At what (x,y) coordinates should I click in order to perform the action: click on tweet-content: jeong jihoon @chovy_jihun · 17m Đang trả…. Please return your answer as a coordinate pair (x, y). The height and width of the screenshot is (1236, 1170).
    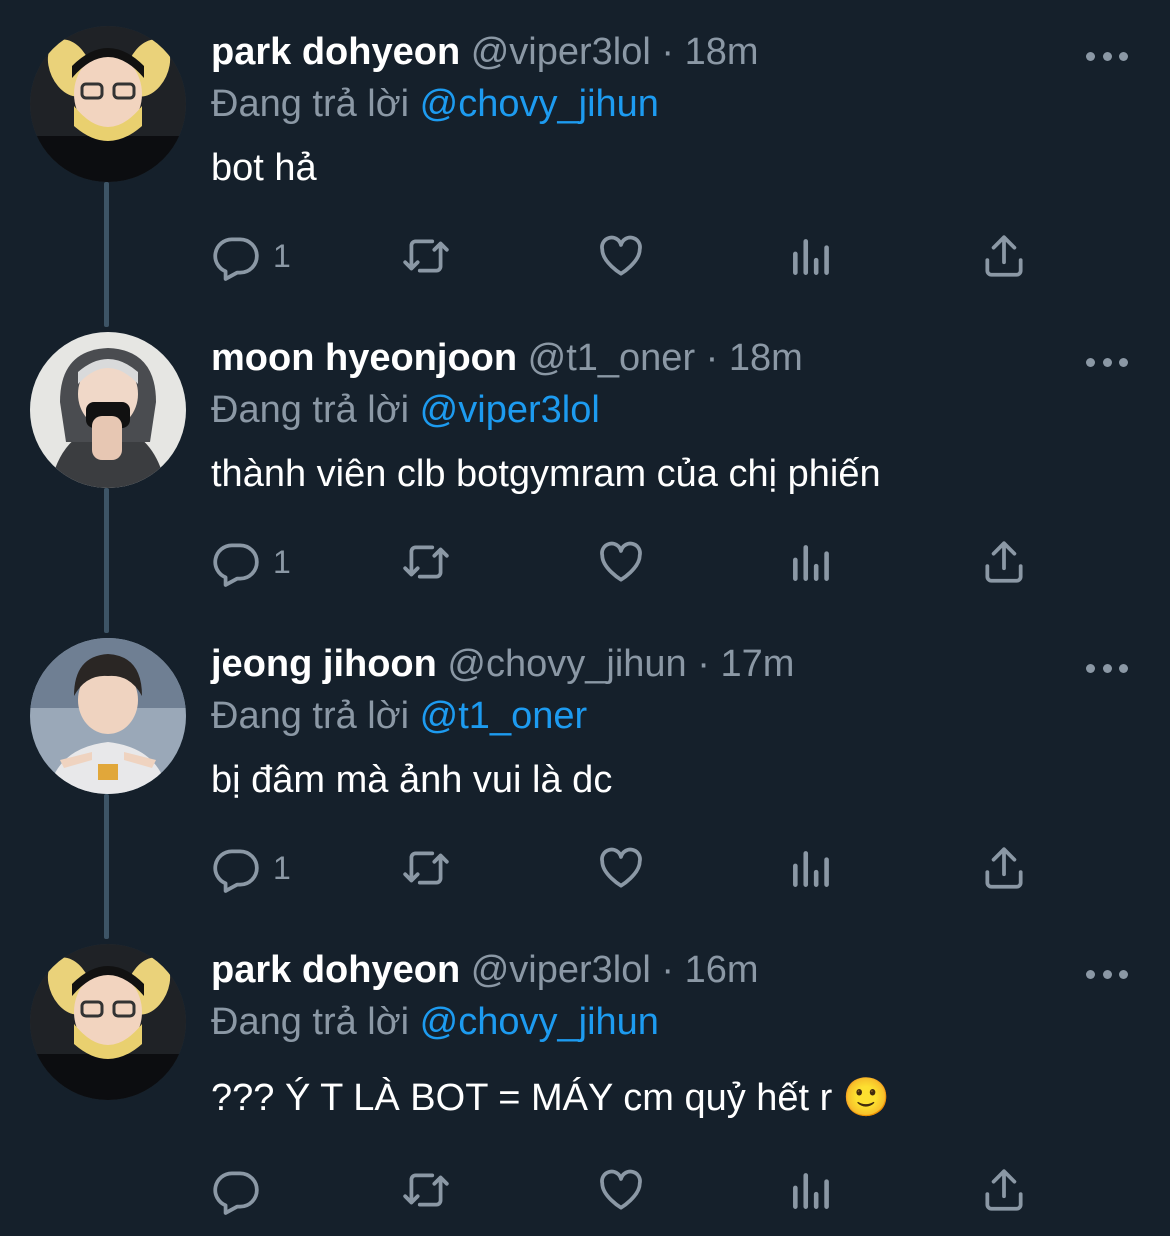
    Looking at the image, I should click on (651, 722).